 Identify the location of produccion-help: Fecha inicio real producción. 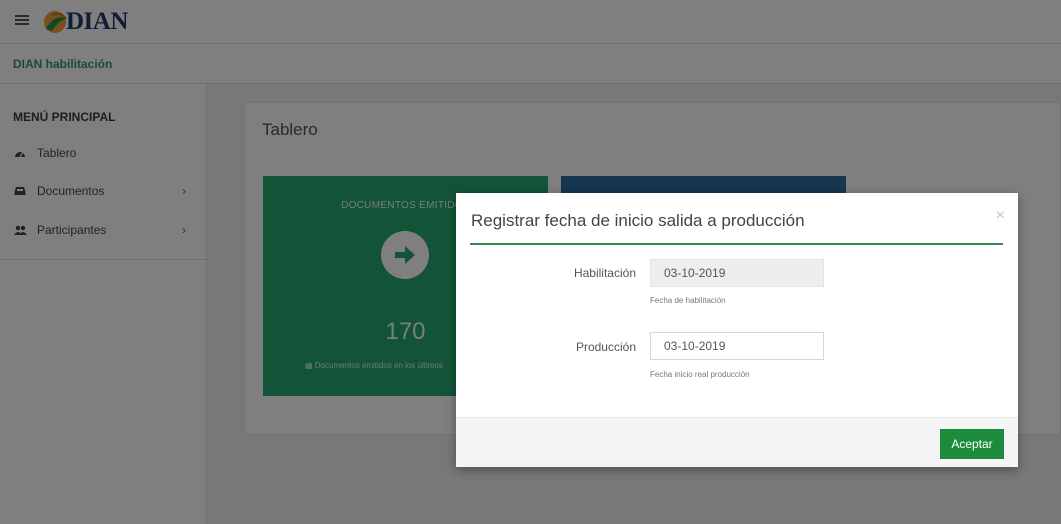
(700, 374).